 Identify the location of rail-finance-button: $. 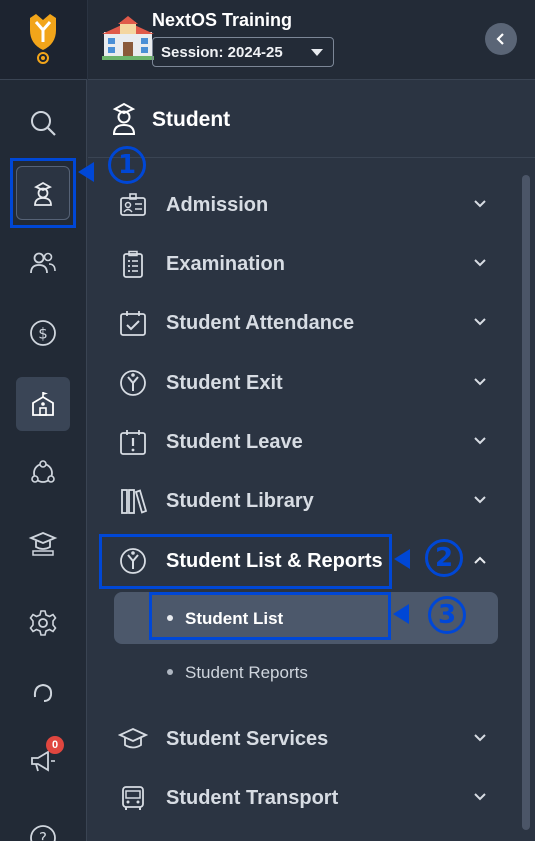
(43, 333).